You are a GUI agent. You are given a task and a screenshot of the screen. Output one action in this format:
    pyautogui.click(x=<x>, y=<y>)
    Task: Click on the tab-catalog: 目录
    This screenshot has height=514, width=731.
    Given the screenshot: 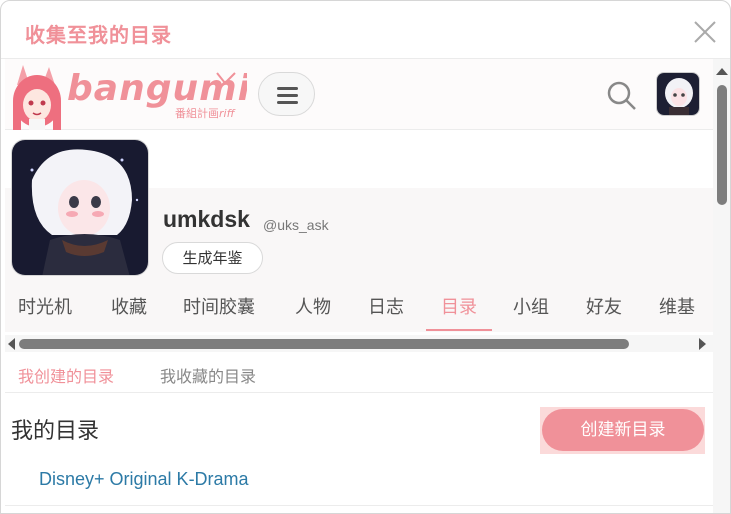 What is the action you would take?
    pyautogui.click(x=459, y=306)
    